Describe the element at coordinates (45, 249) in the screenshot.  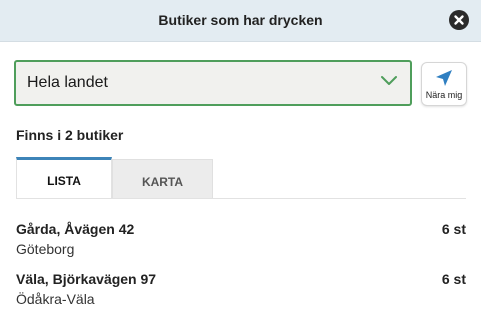
I see `store-city: Göteborg` at that location.